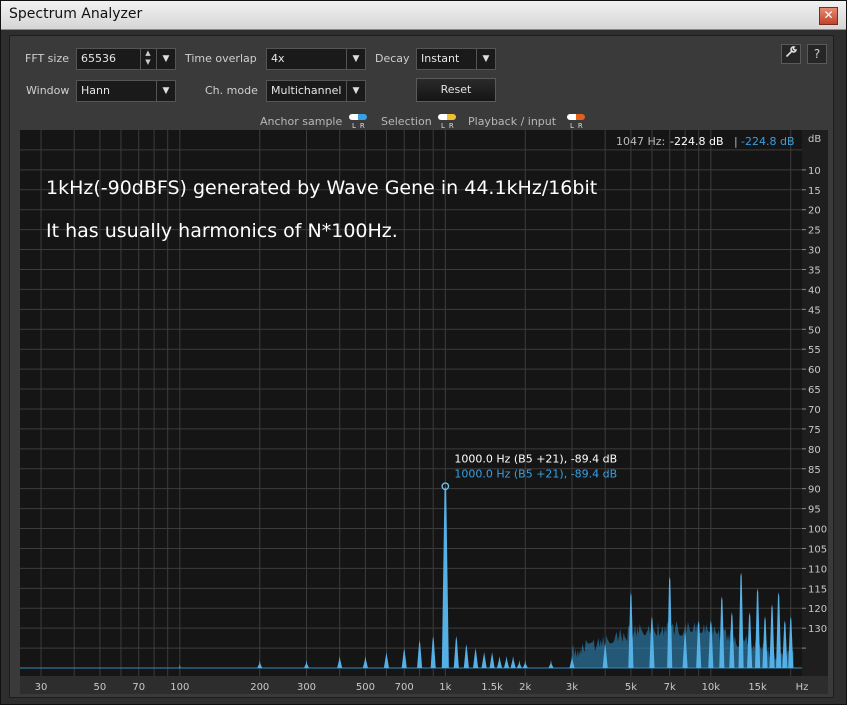 This screenshot has height=705, width=847. What do you see at coordinates (817, 530) in the screenshot?
I see `y-tick-label: 100` at bounding box center [817, 530].